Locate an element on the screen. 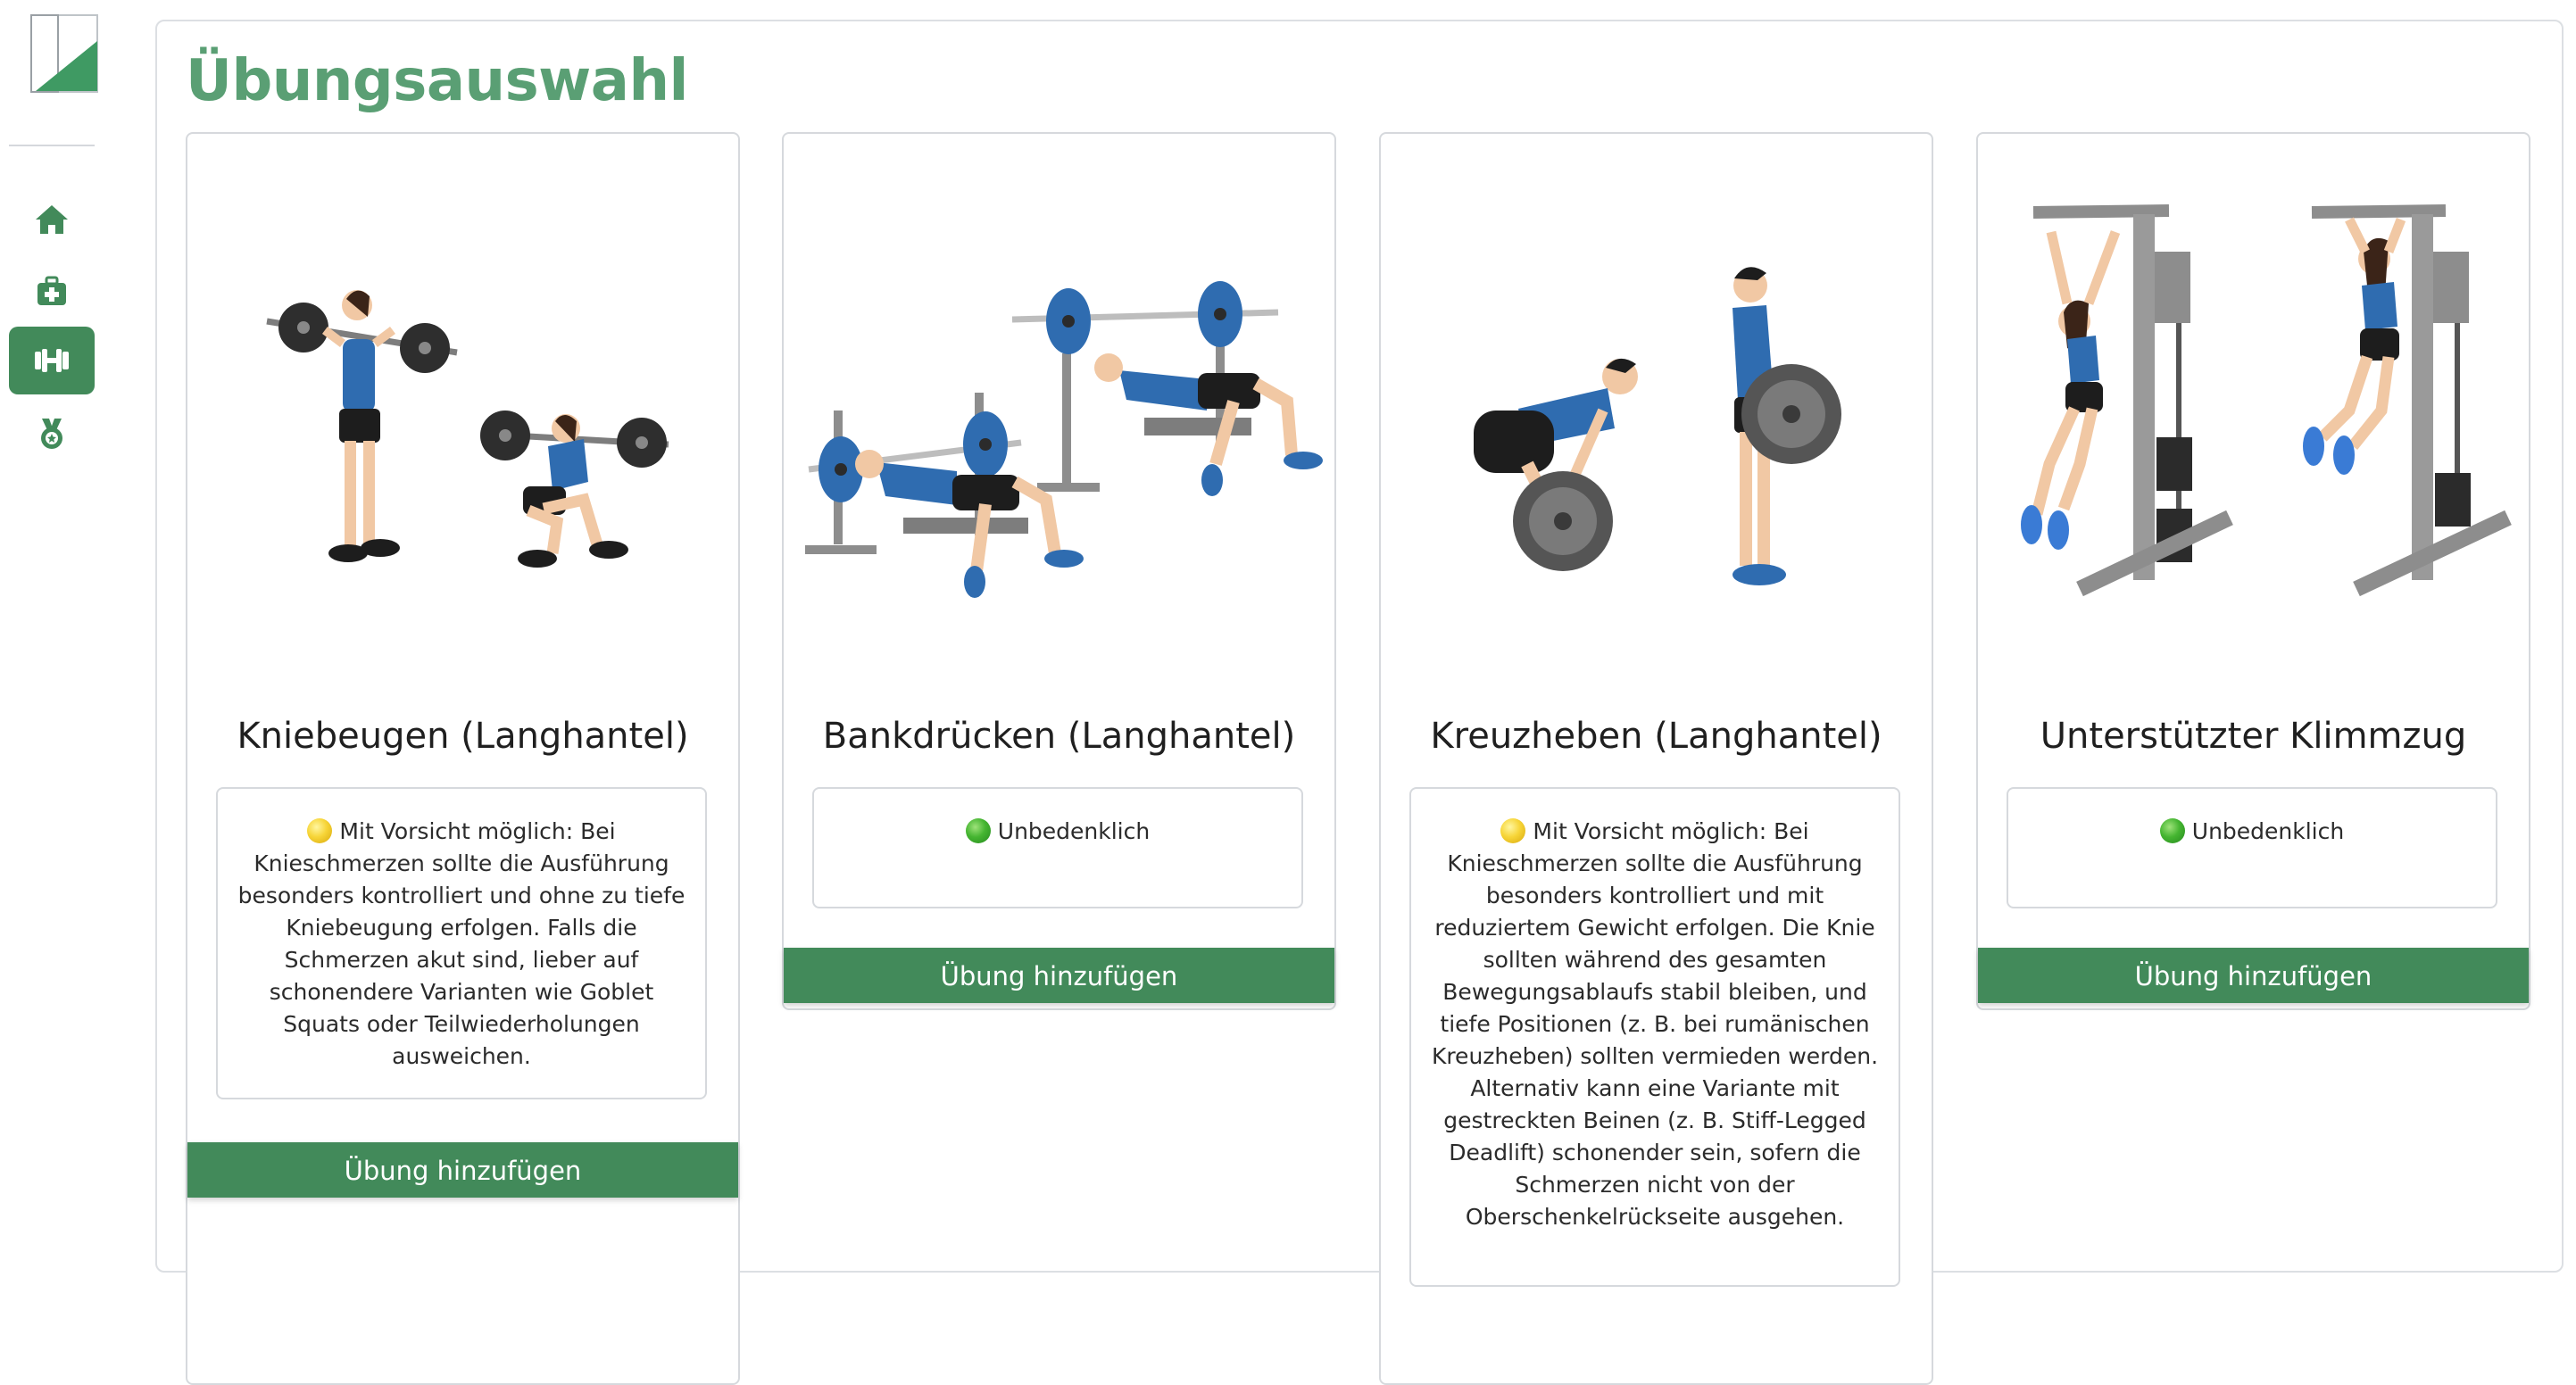 The image size is (2576, 1385). nav-home is located at coordinates (52, 219).